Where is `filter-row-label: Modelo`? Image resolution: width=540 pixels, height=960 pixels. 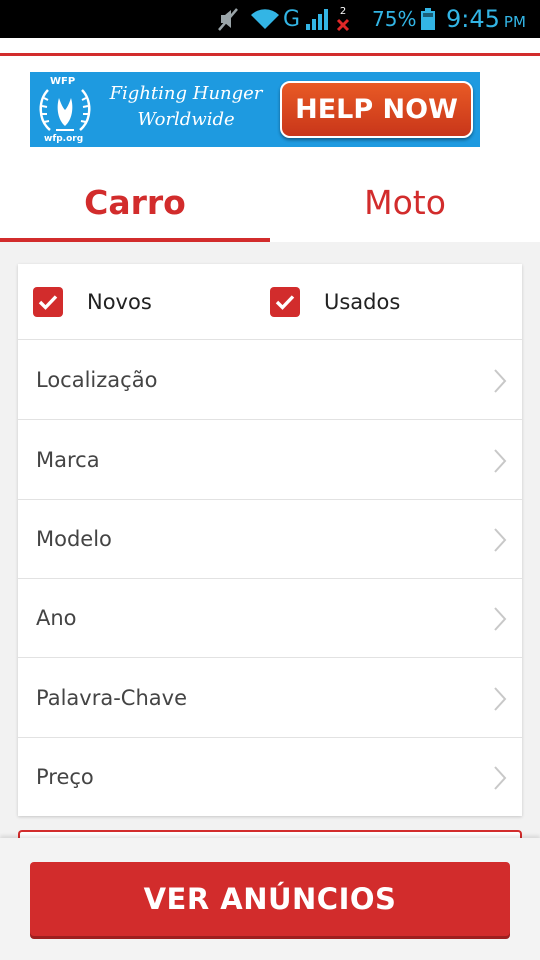
filter-row-label: Modelo is located at coordinates (74, 538).